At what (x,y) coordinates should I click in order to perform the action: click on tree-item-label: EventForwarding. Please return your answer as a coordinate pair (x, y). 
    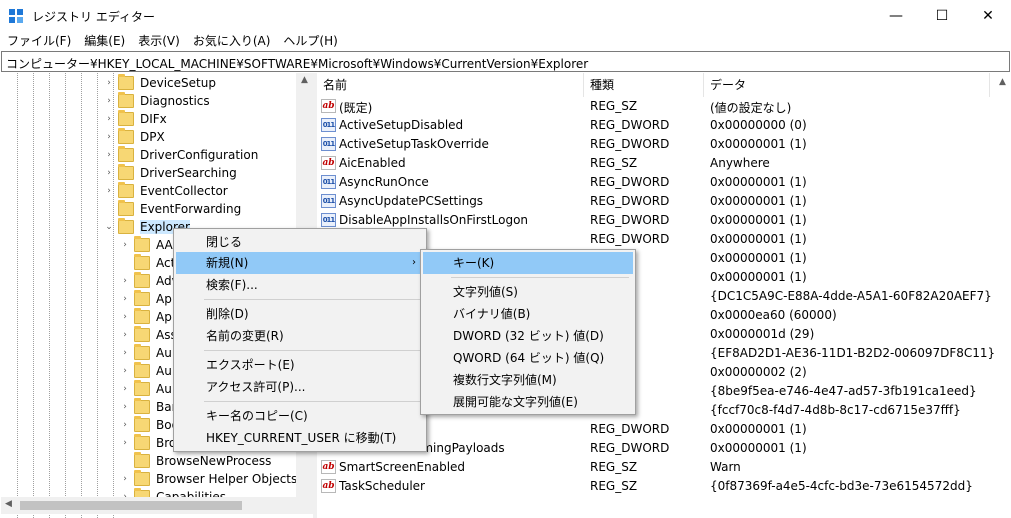
    Looking at the image, I should click on (191, 209).